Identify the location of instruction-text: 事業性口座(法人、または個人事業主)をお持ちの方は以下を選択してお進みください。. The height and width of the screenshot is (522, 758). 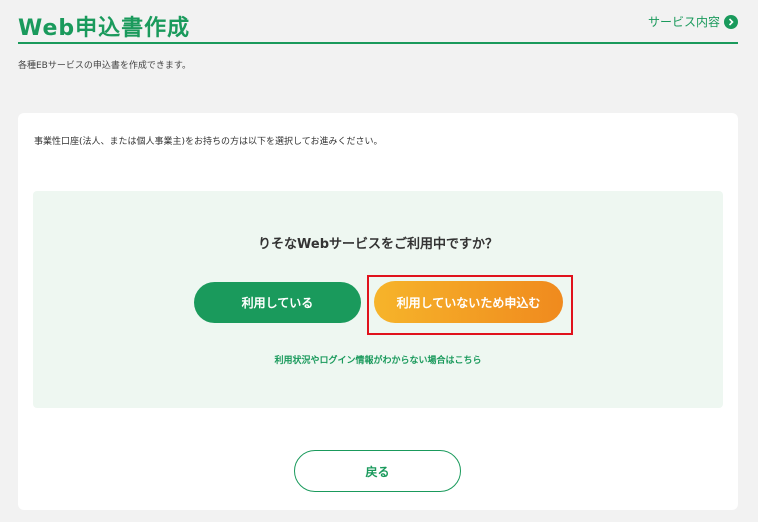
(208, 142).